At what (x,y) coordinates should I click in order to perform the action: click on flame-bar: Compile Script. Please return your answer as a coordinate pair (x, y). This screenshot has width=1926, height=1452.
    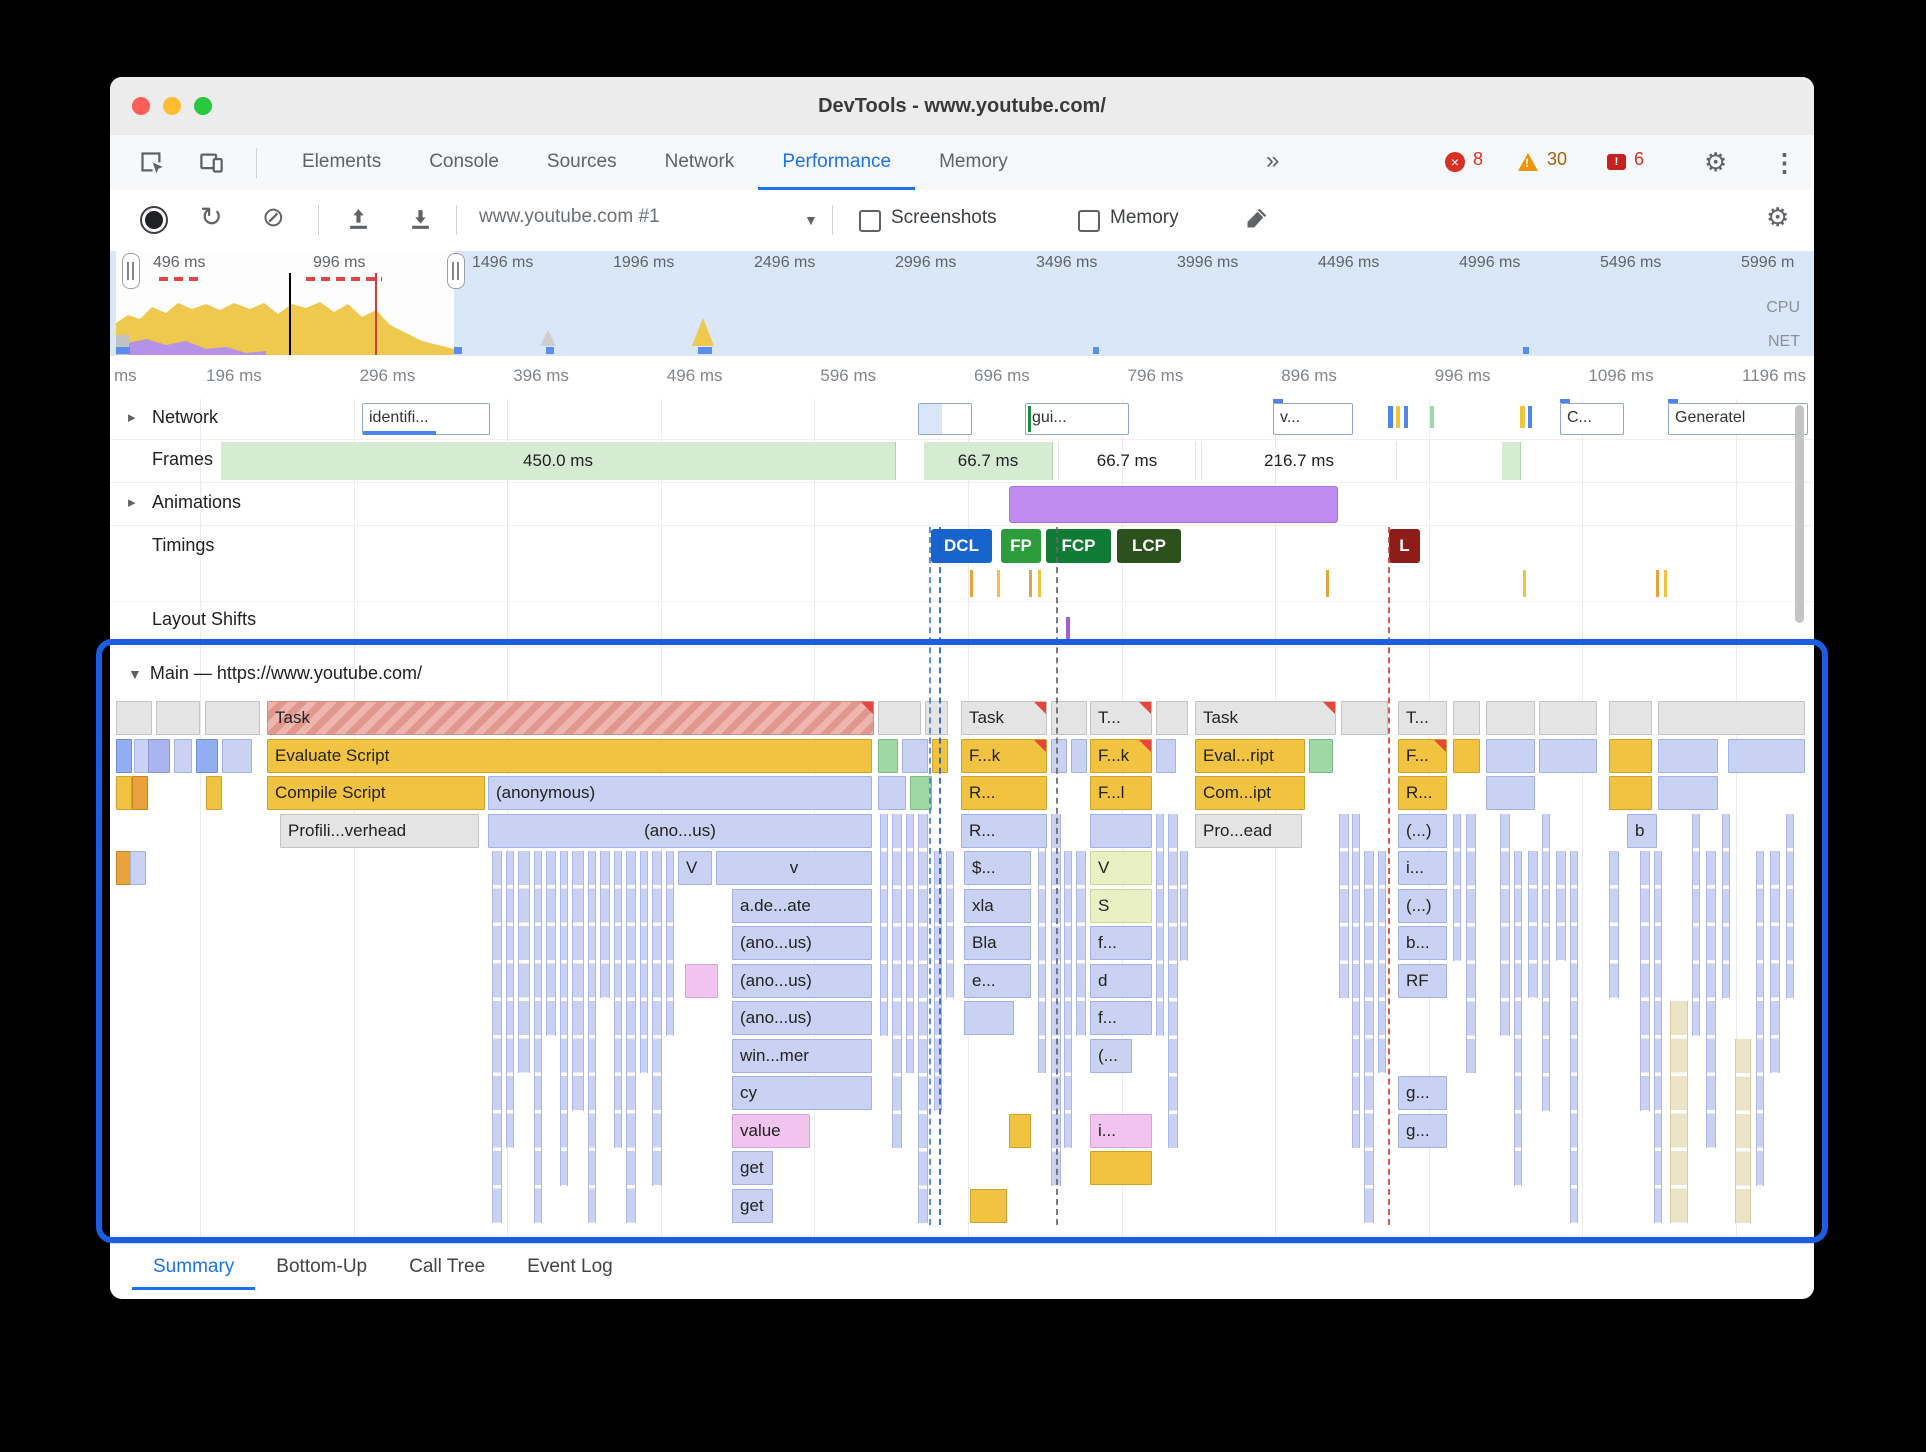
    Looking at the image, I should click on (376, 793).